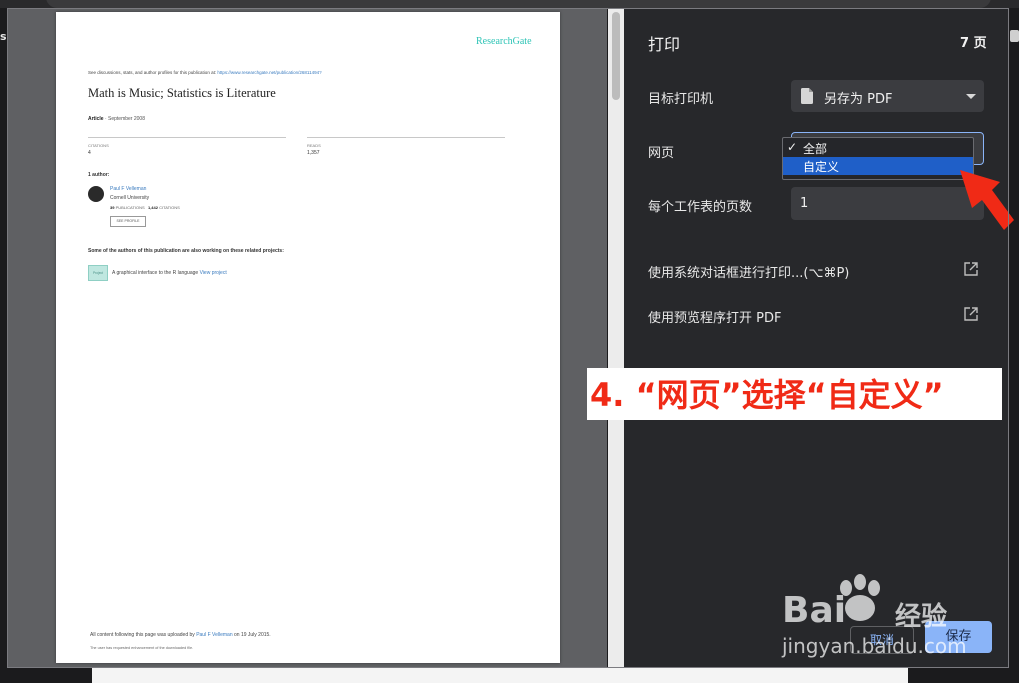  What do you see at coordinates (1014, 36) in the screenshot?
I see `extension-icon` at bounding box center [1014, 36].